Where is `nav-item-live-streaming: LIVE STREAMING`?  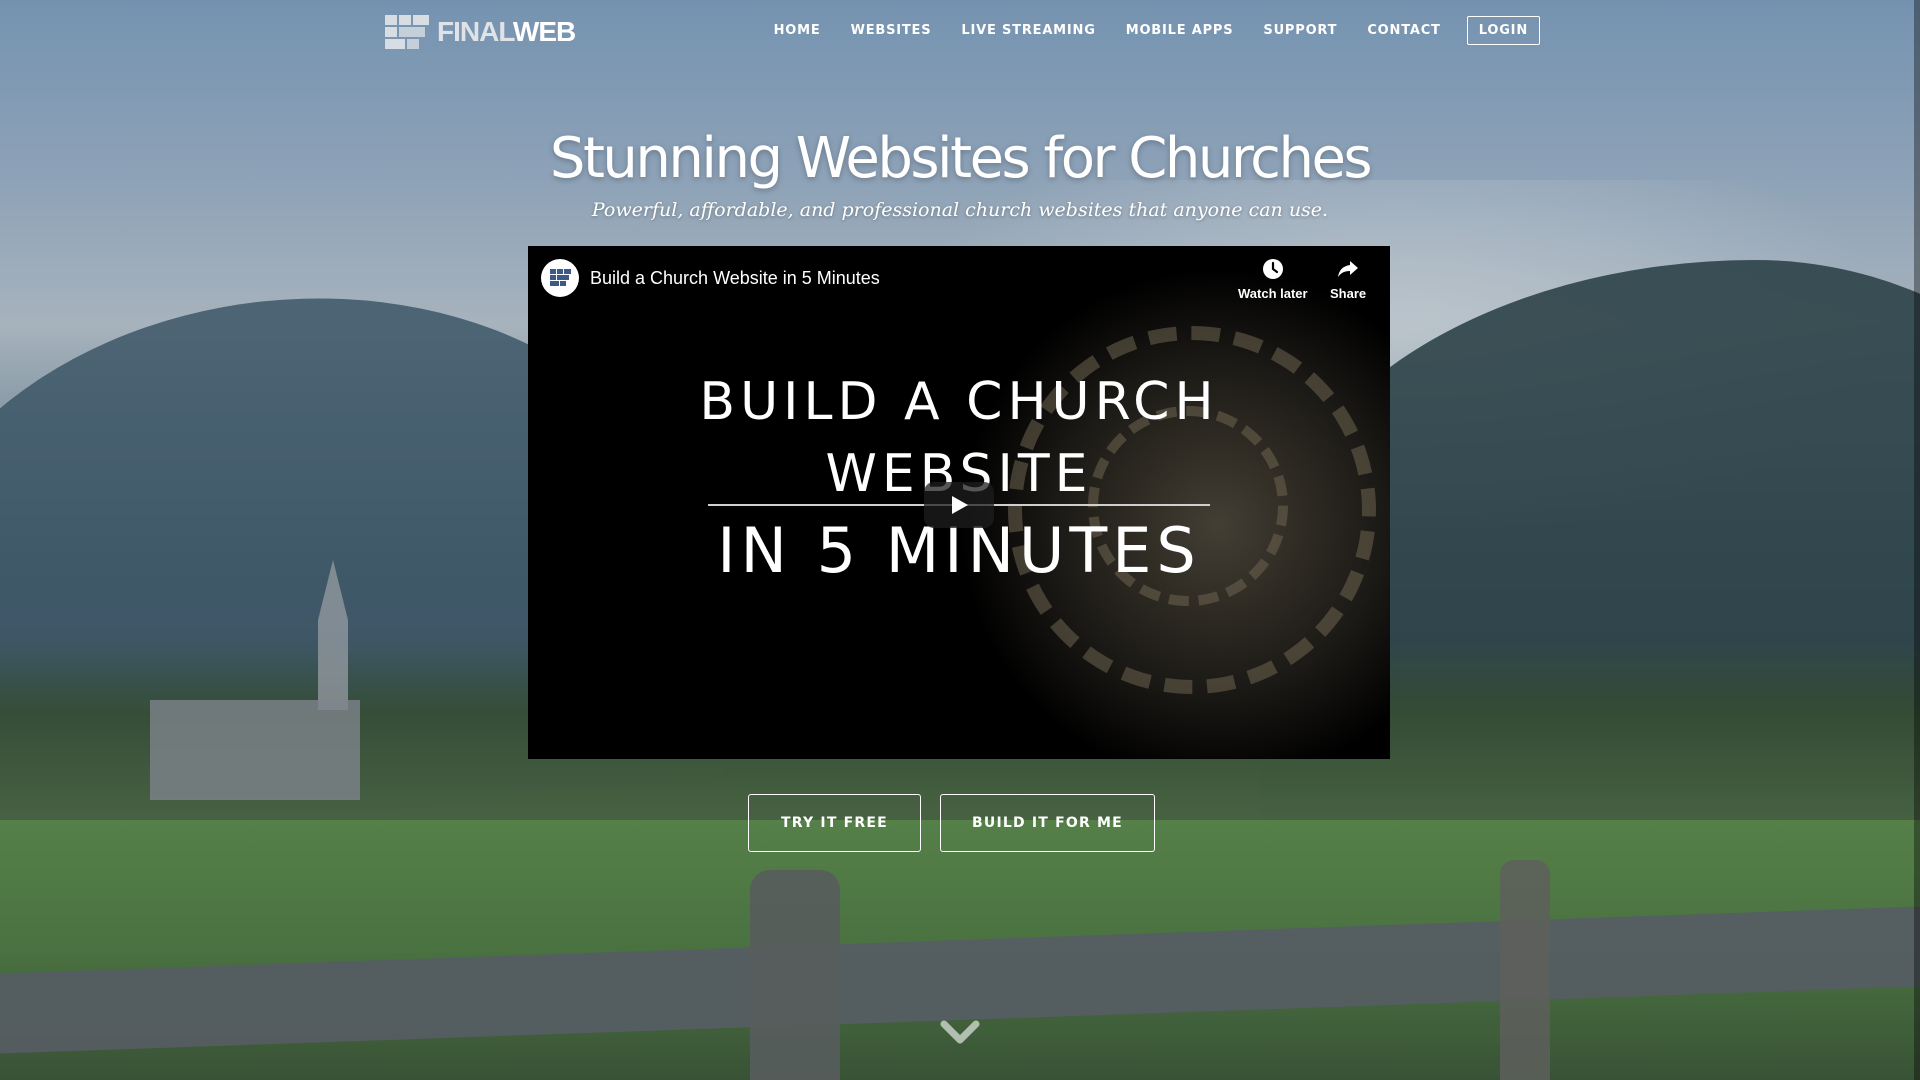 nav-item-live-streaming: LIVE STREAMING is located at coordinates (1028, 30).